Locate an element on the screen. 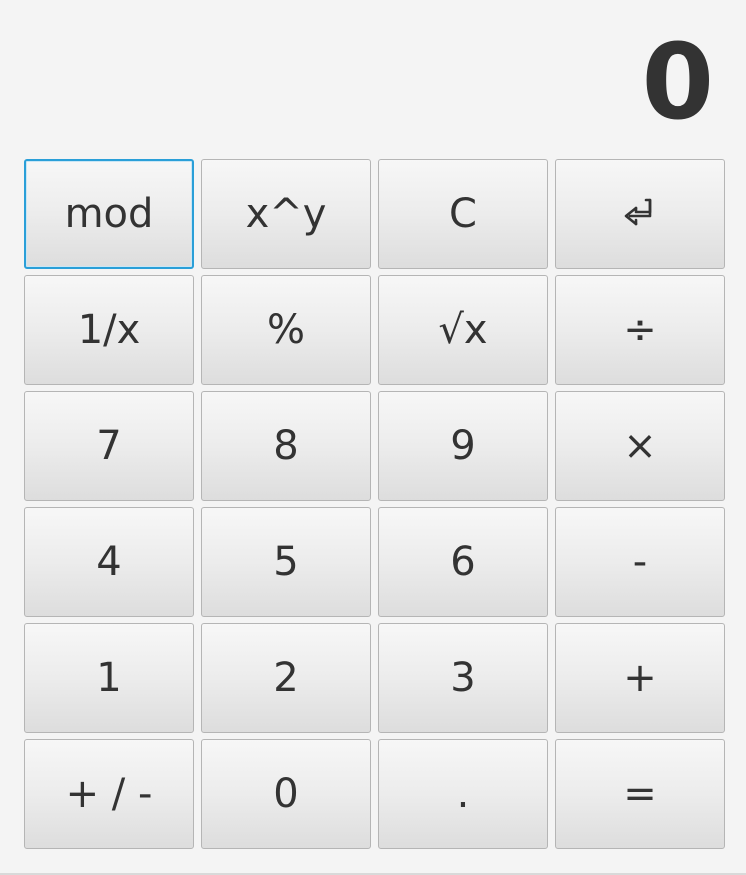 This screenshot has height=875, width=746. digit-5-label: 5 is located at coordinates (286, 562).